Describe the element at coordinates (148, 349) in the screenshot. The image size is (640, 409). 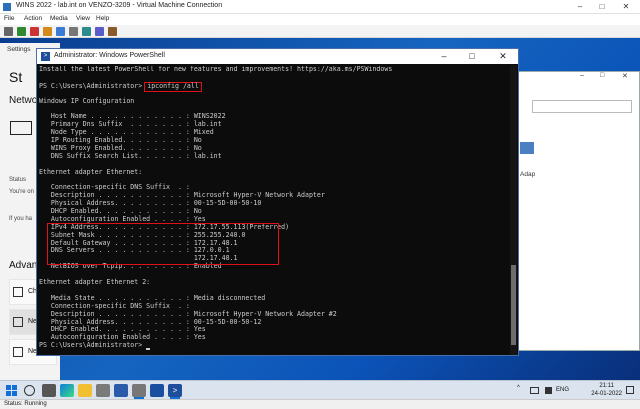
I see `console-cursor` at that location.